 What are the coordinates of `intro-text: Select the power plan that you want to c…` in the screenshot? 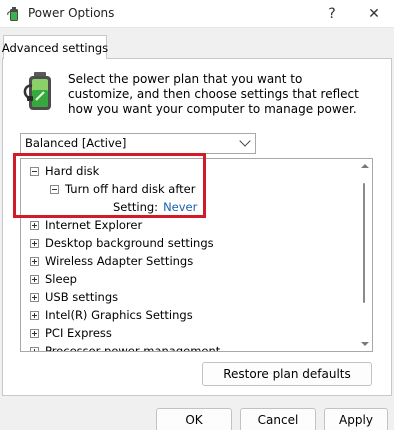 It's located at (213, 94).